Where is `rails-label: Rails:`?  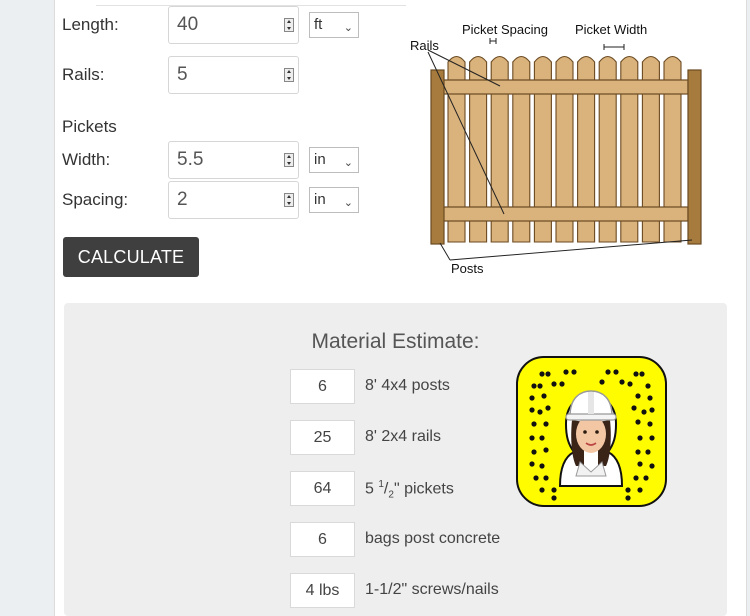
rails-label: Rails: is located at coordinates (83, 74).